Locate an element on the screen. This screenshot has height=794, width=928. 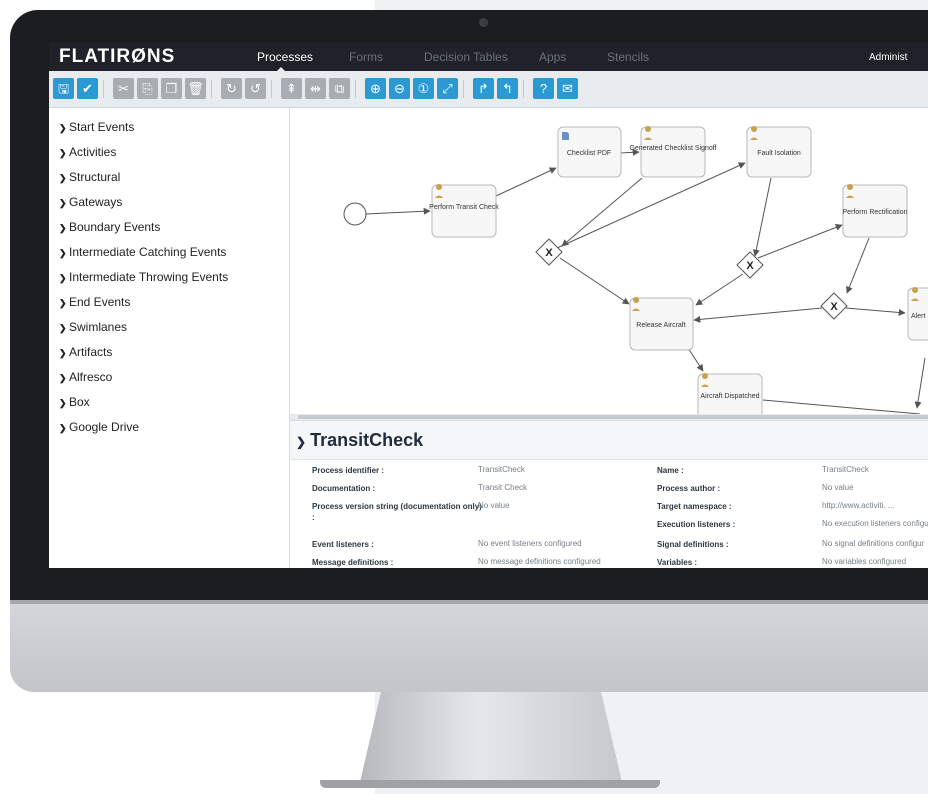
cut-button: ✂ is located at coordinates (123, 88).